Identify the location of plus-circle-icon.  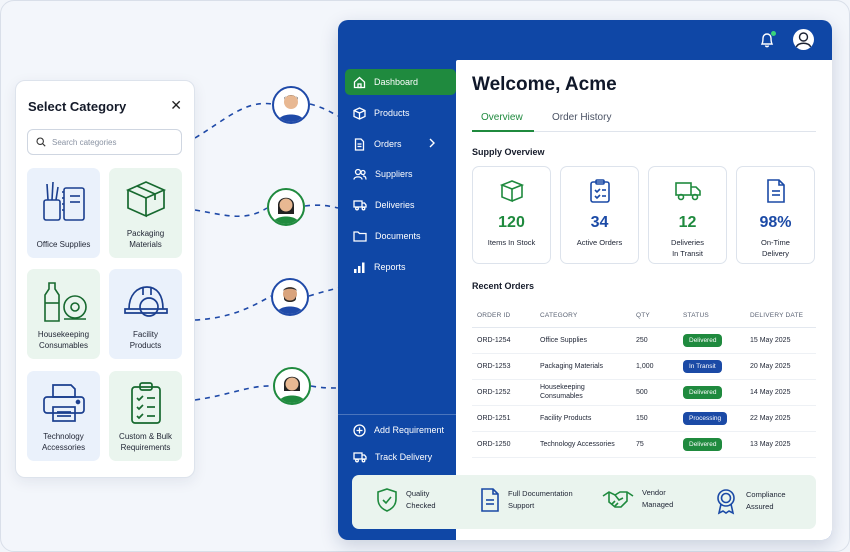
(359, 430).